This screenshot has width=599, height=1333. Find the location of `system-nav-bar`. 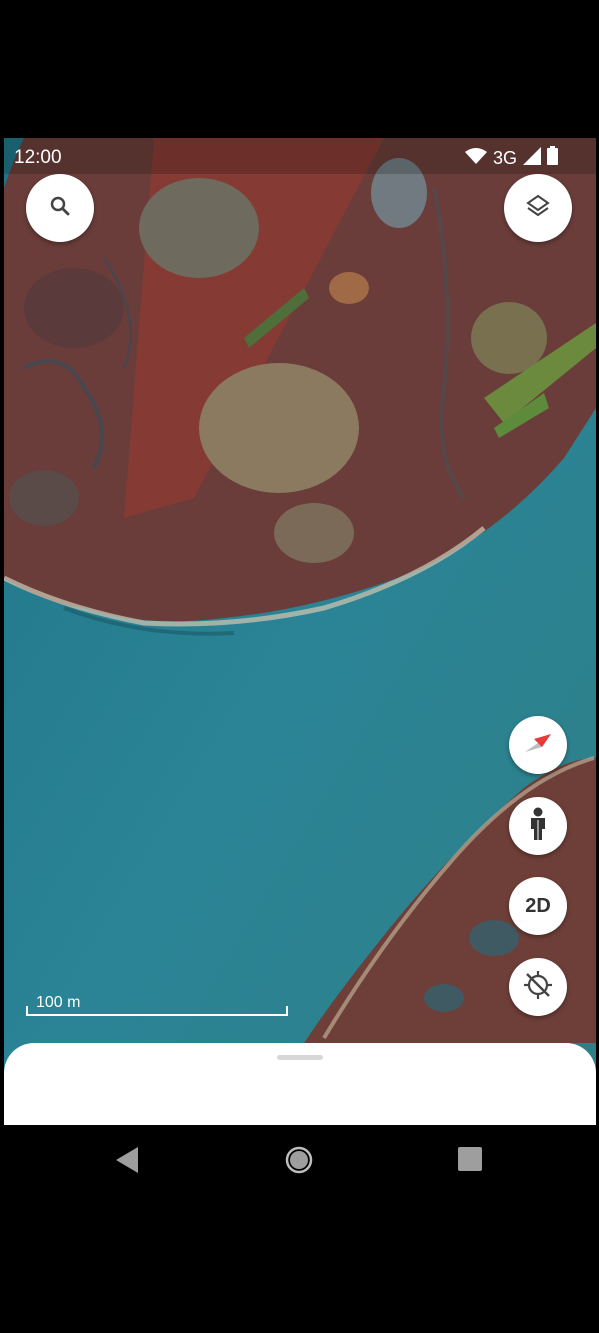

system-nav-bar is located at coordinates (299, 1160).